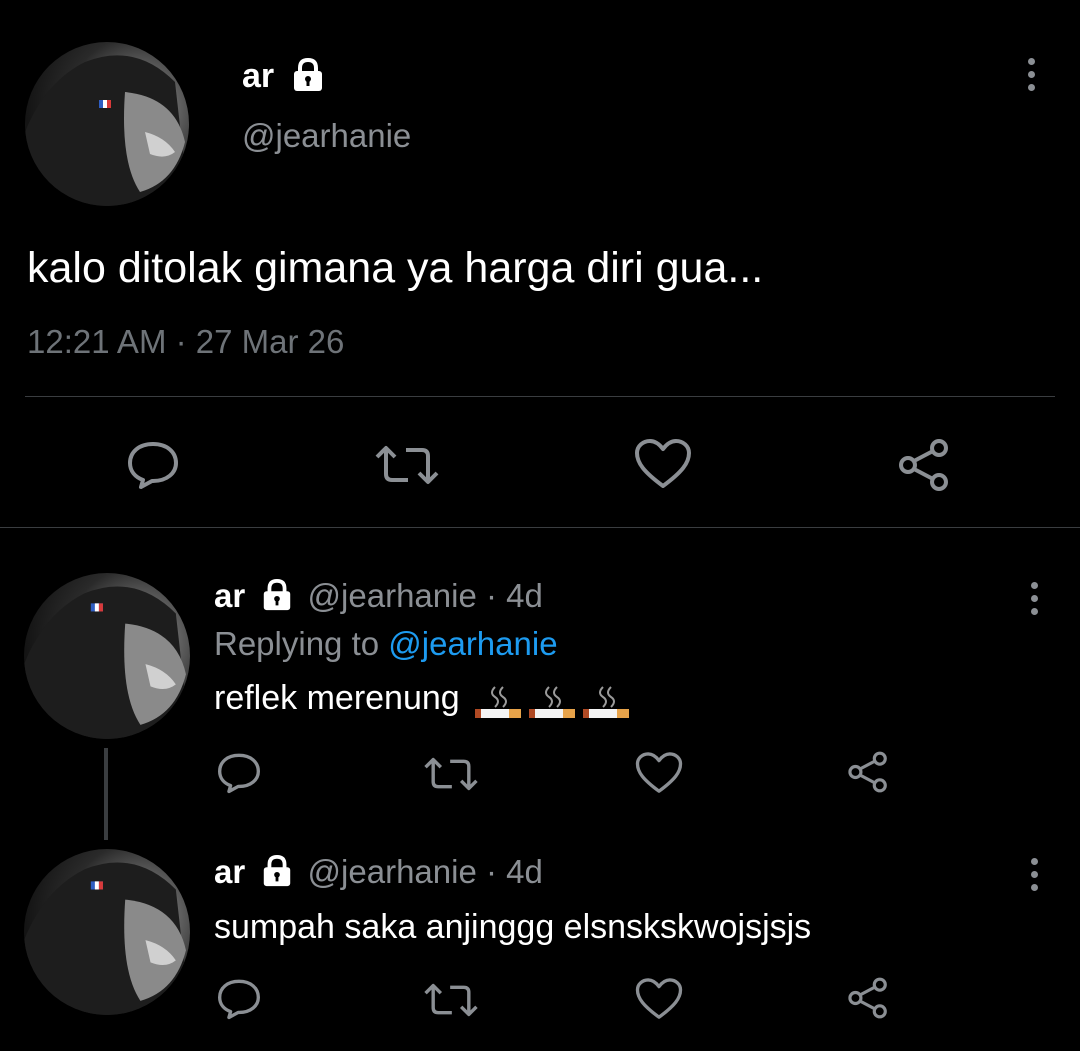 The height and width of the screenshot is (1051, 1080). What do you see at coordinates (258, 76) in the screenshot?
I see `display-name-text: ar` at bounding box center [258, 76].